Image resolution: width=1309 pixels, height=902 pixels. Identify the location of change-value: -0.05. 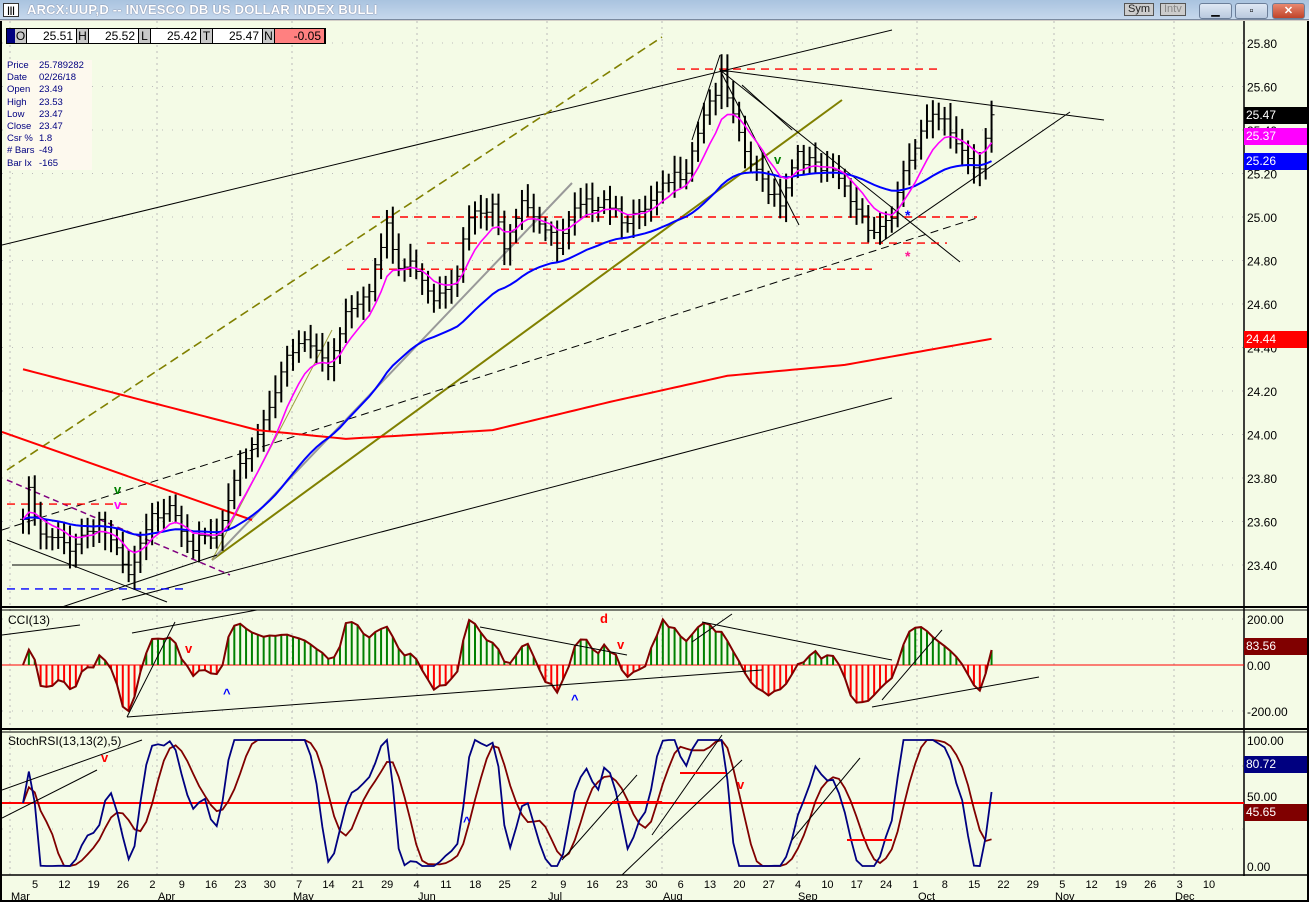
(300, 36).